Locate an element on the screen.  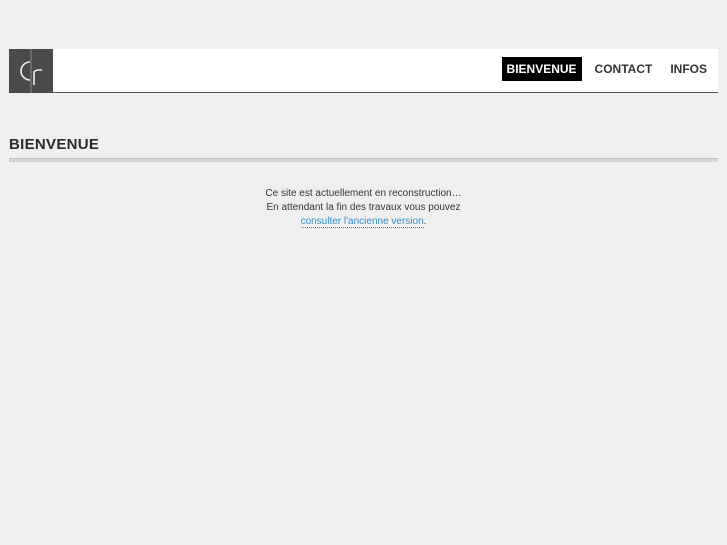
title-divider is located at coordinates (363, 160).